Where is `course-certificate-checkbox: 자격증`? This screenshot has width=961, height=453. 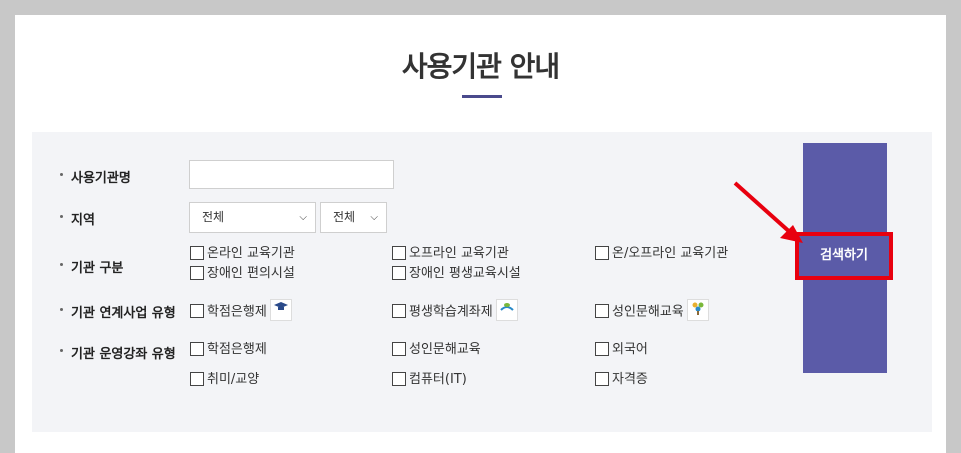
course-certificate-checkbox: 자격증 is located at coordinates (621, 379).